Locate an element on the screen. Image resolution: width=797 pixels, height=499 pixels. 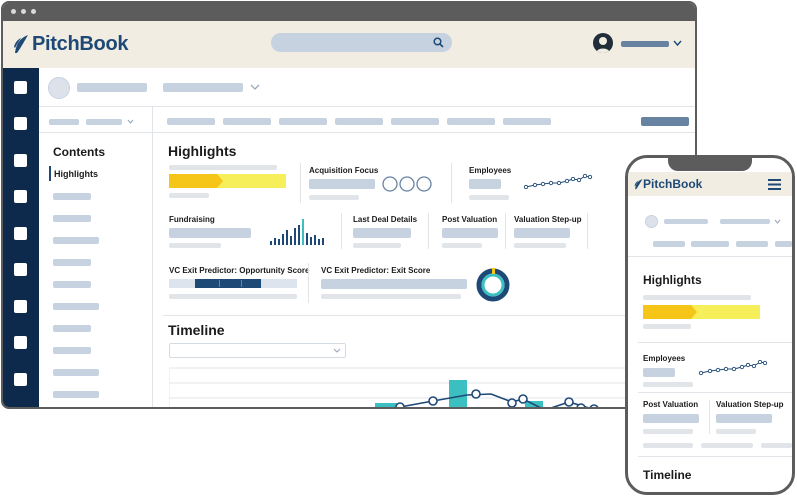
logo: PitchBook is located at coordinates (71, 44).